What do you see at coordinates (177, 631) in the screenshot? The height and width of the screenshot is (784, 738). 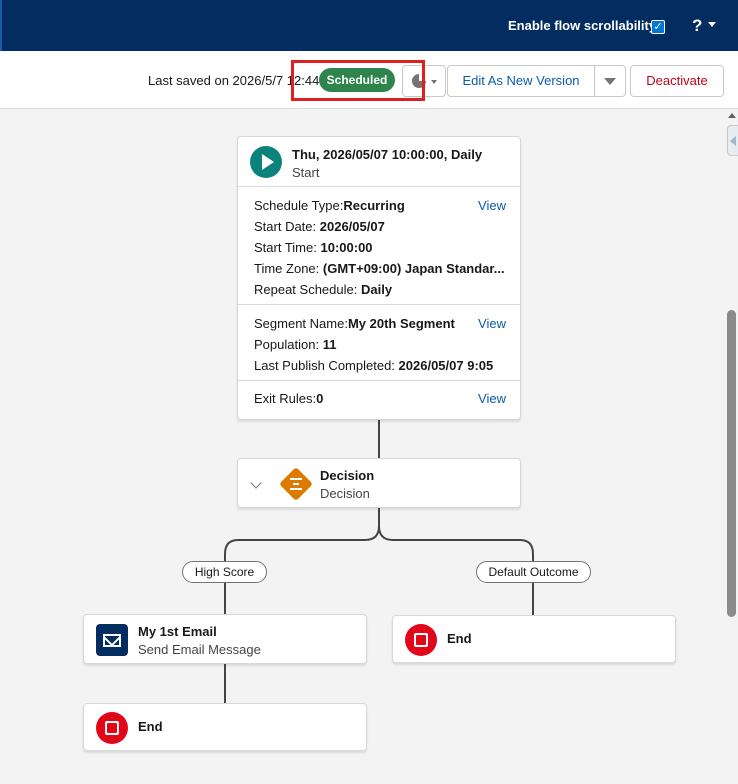 I see `email-node-title: My 1st Email` at bounding box center [177, 631].